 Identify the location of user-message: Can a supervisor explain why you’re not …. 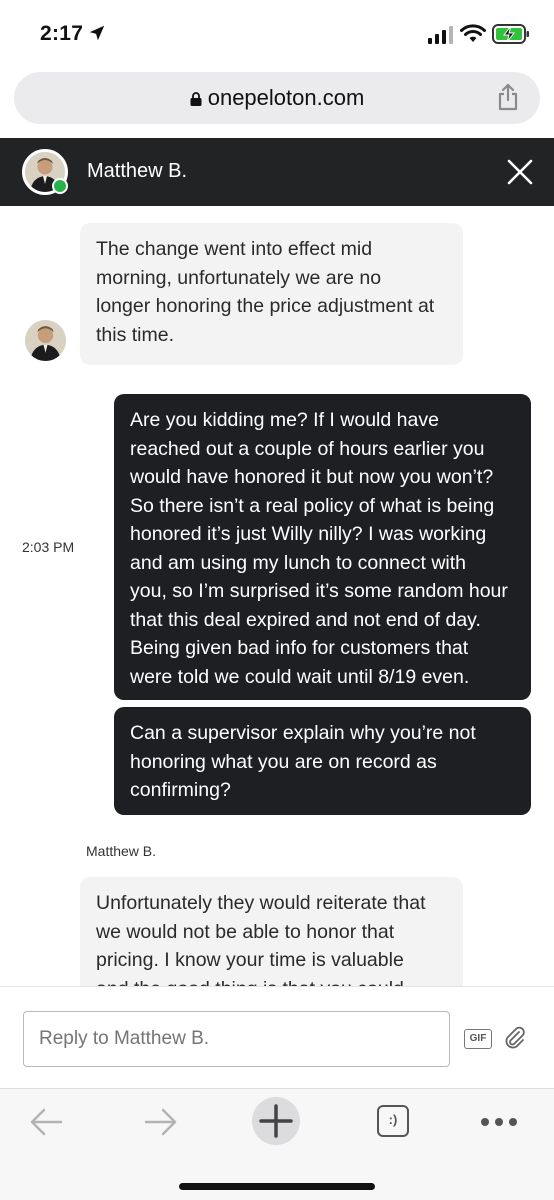
(322, 761).